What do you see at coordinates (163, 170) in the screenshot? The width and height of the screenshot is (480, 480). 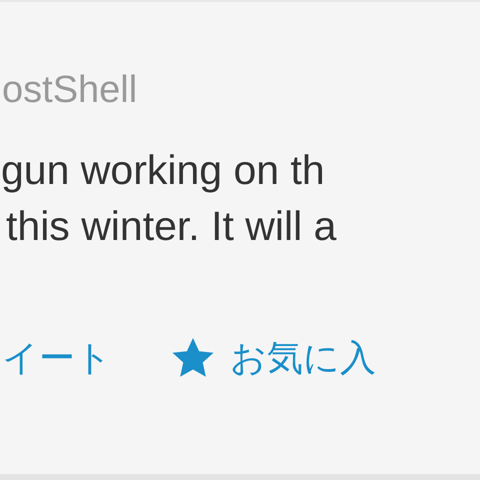 I see `tweet-text-line: gun working on th` at bounding box center [163, 170].